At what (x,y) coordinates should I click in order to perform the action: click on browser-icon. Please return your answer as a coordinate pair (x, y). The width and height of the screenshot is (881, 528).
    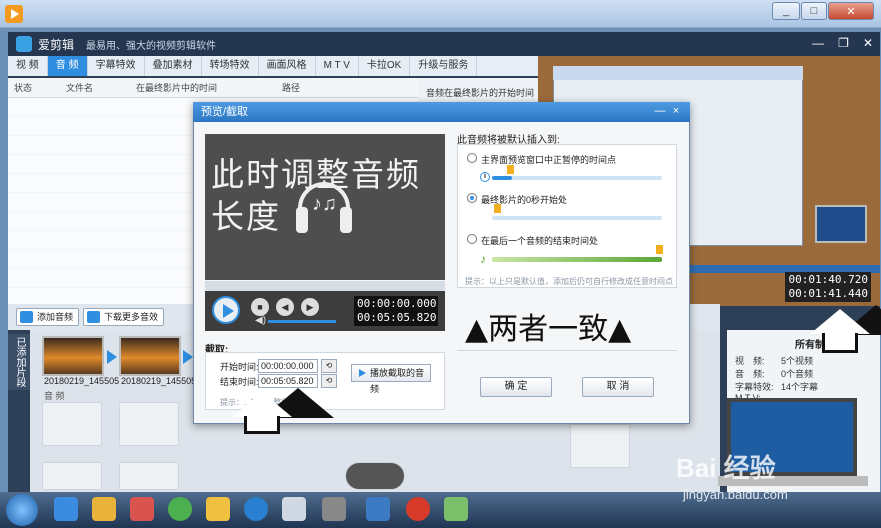
    Looking at the image, I should click on (256, 509).